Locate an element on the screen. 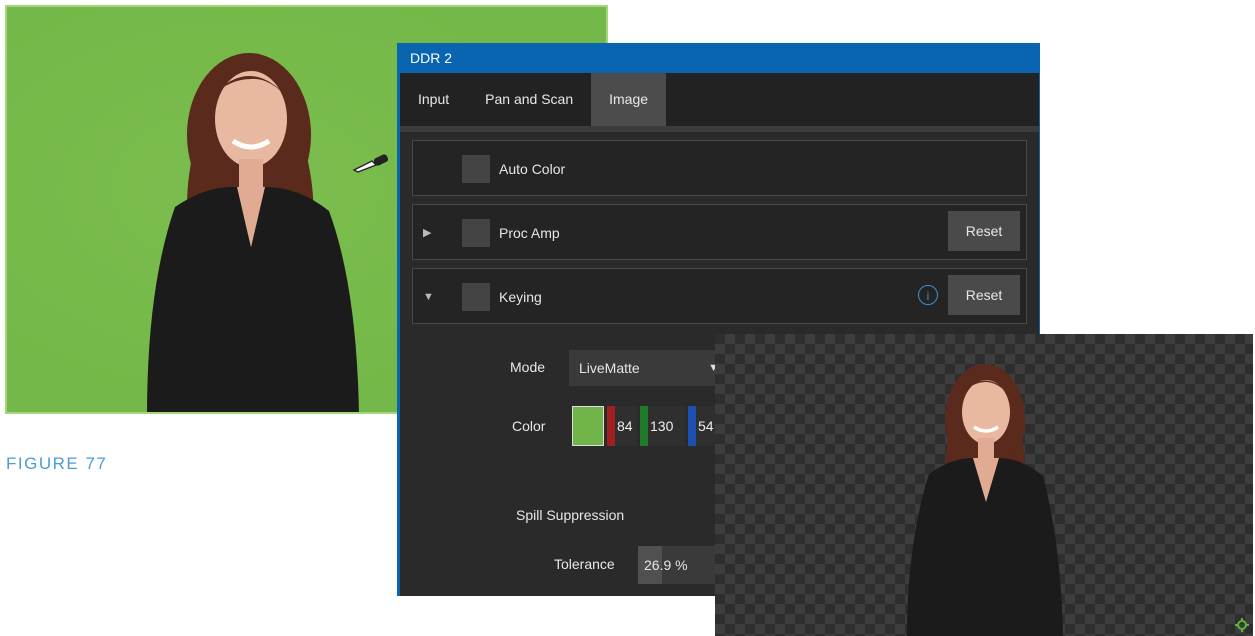  keying-reset-button: Reset is located at coordinates (984, 295).